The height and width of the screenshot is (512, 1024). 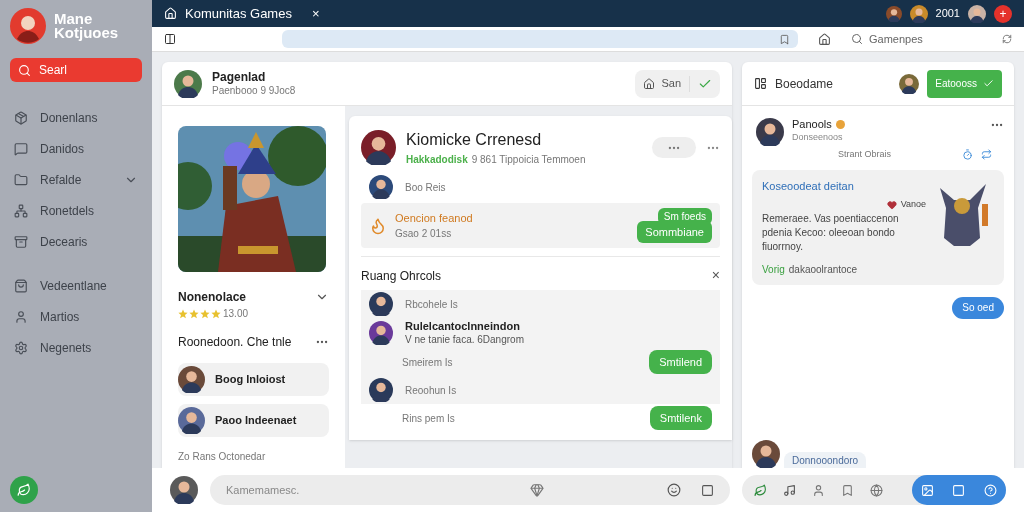 I want to click on friend-chip: Boog Inloiost, so click(x=253, y=379).